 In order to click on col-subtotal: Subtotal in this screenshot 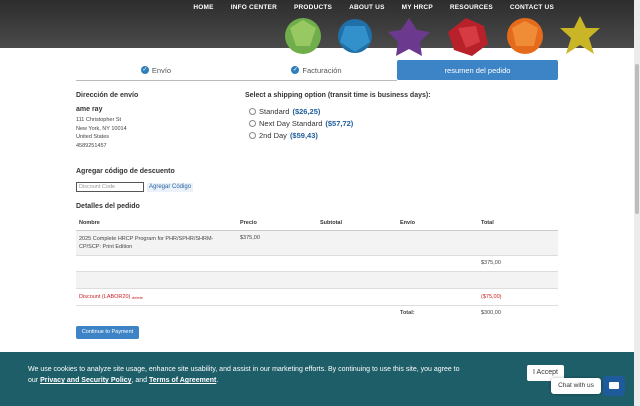, I will do `click(331, 223)`.